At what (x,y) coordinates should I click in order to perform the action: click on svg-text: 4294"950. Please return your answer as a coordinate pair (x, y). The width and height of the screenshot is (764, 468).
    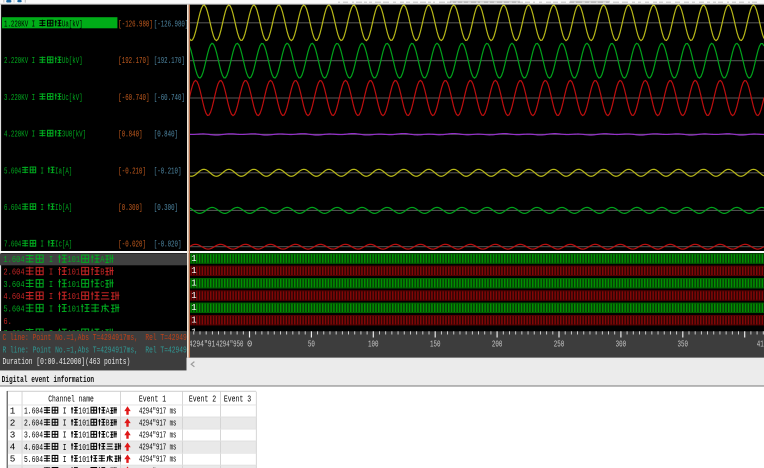
    Looking at the image, I should click on (230, 344).